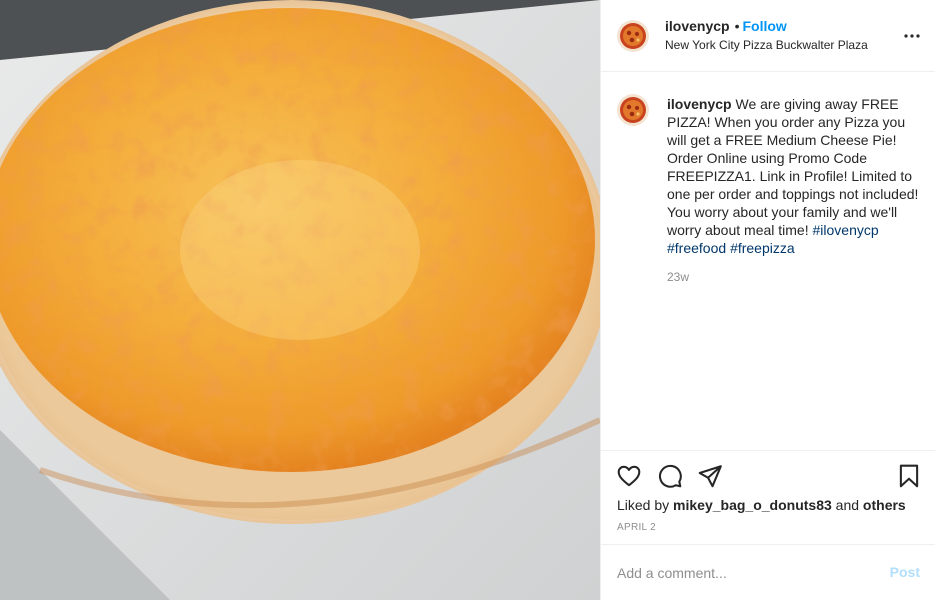 This screenshot has height=600, width=935. What do you see at coordinates (699, 104) in the screenshot?
I see `caption-username: ilovenycp` at bounding box center [699, 104].